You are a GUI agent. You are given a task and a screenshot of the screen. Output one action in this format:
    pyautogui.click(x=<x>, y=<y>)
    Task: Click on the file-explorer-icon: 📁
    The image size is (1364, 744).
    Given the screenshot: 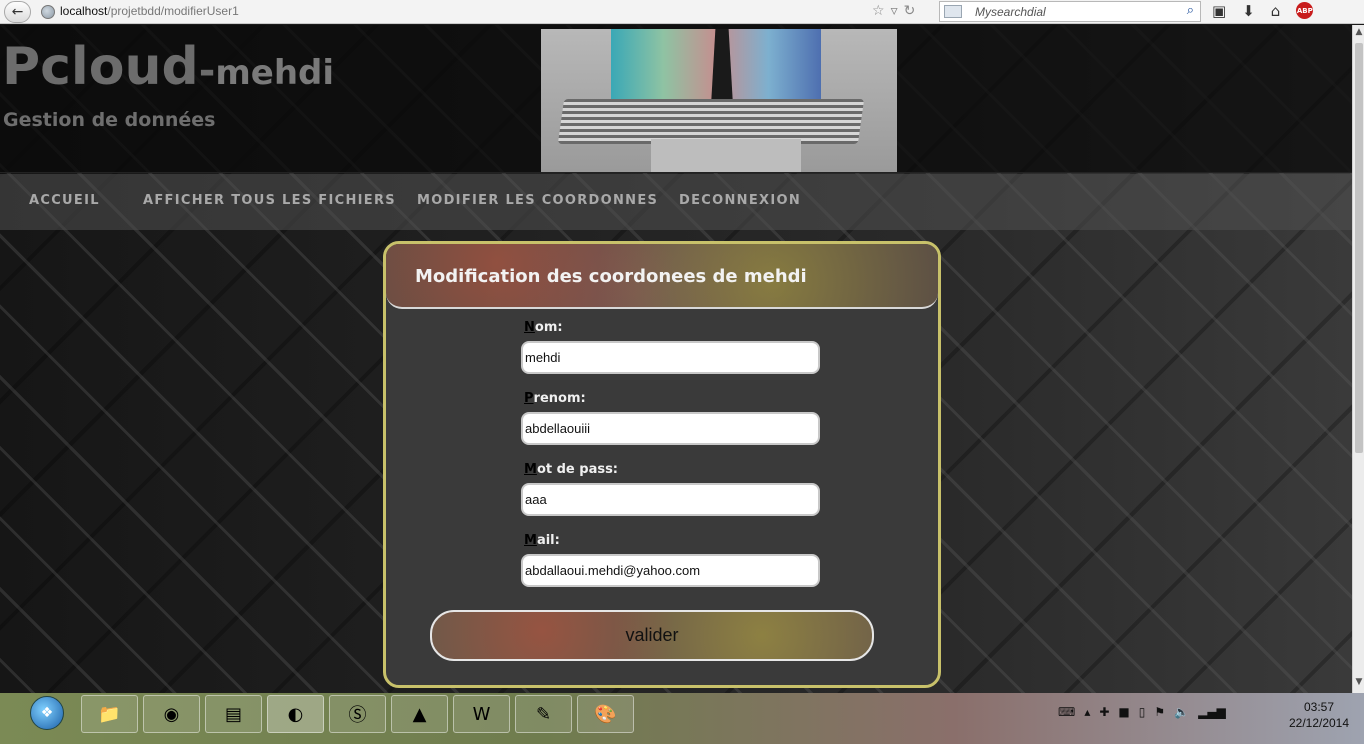 What is the action you would take?
    pyautogui.click(x=109, y=714)
    